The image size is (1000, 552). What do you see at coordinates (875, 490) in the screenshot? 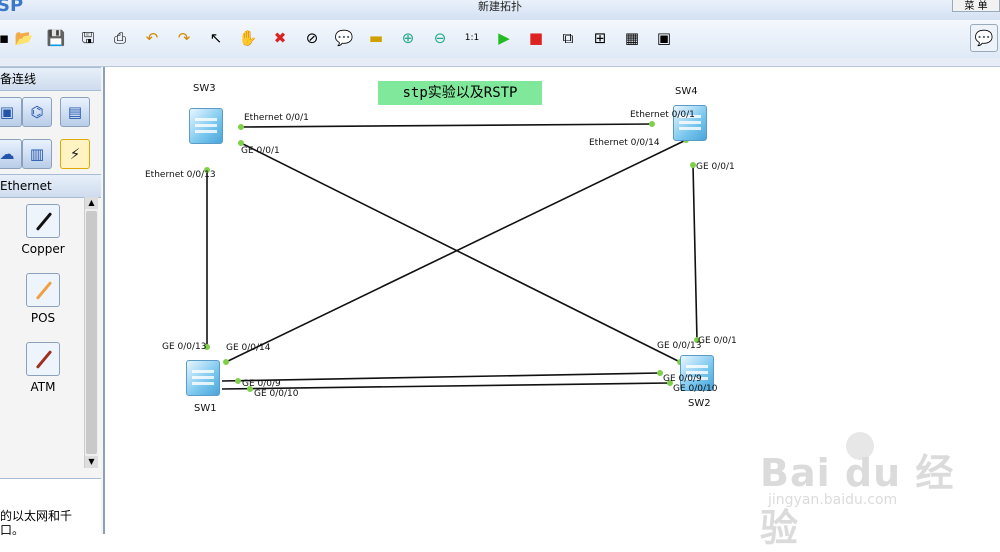
I see `baidu-watermark: Bai du 经验 jingyan.baidu.com` at bounding box center [875, 490].